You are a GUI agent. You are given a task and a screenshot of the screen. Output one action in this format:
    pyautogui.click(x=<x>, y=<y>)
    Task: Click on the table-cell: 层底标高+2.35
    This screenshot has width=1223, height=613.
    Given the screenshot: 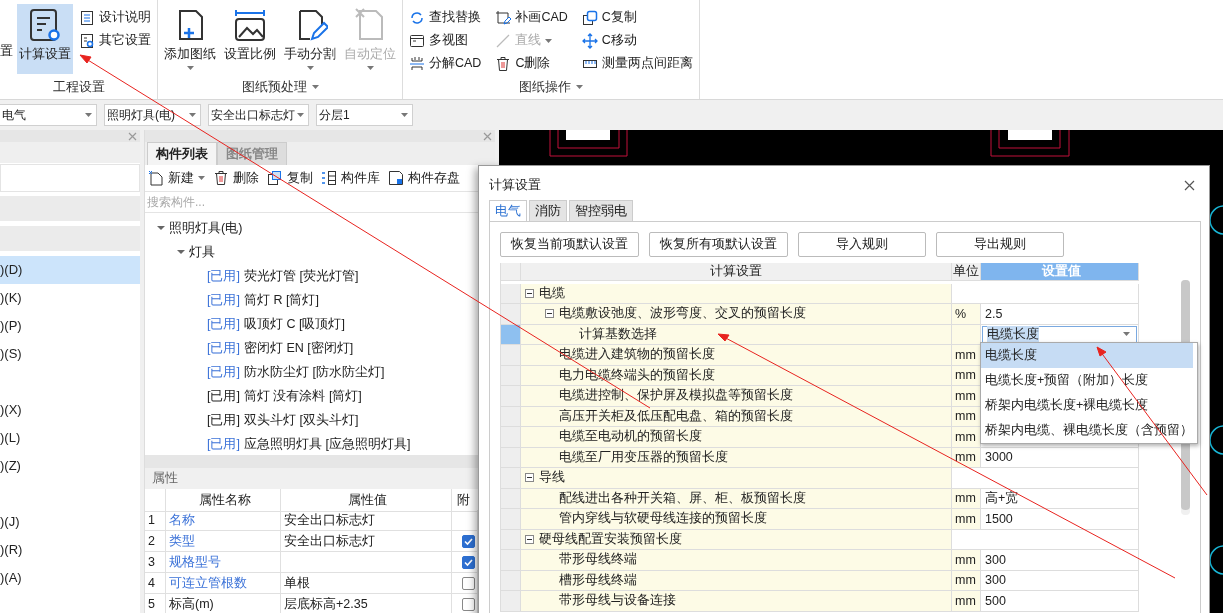 What is the action you would take?
    pyautogui.click(x=366, y=603)
    